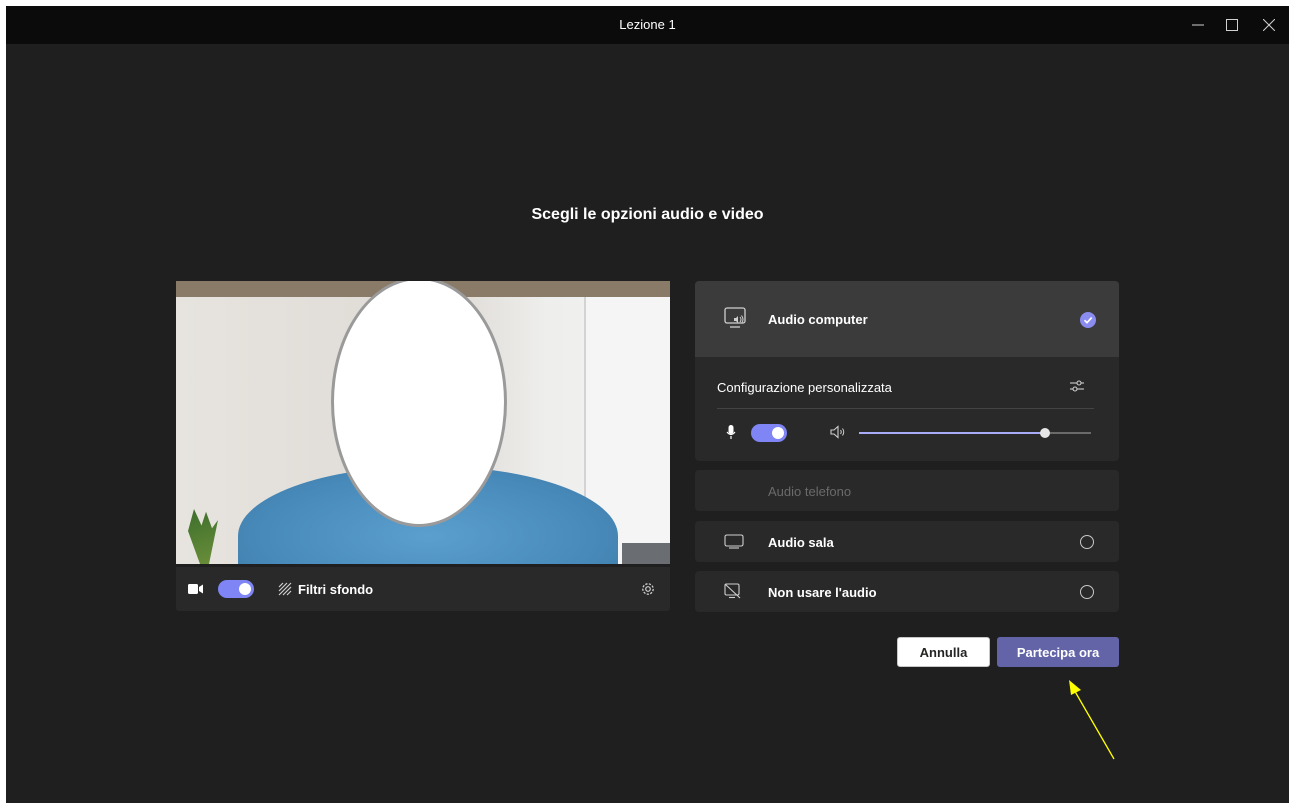 The height and width of the screenshot is (805, 1293). I want to click on close-button, so click(1269, 25).